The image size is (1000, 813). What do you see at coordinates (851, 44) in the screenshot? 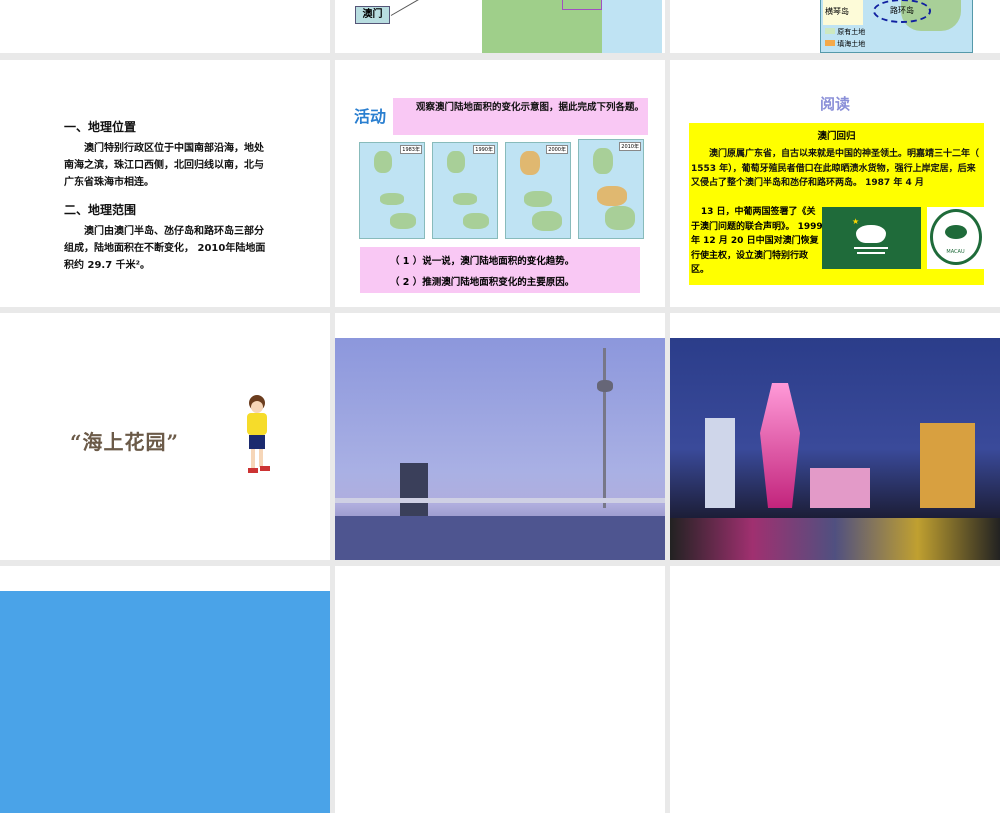
I see `legend-reclaimed: 填海土地` at bounding box center [851, 44].